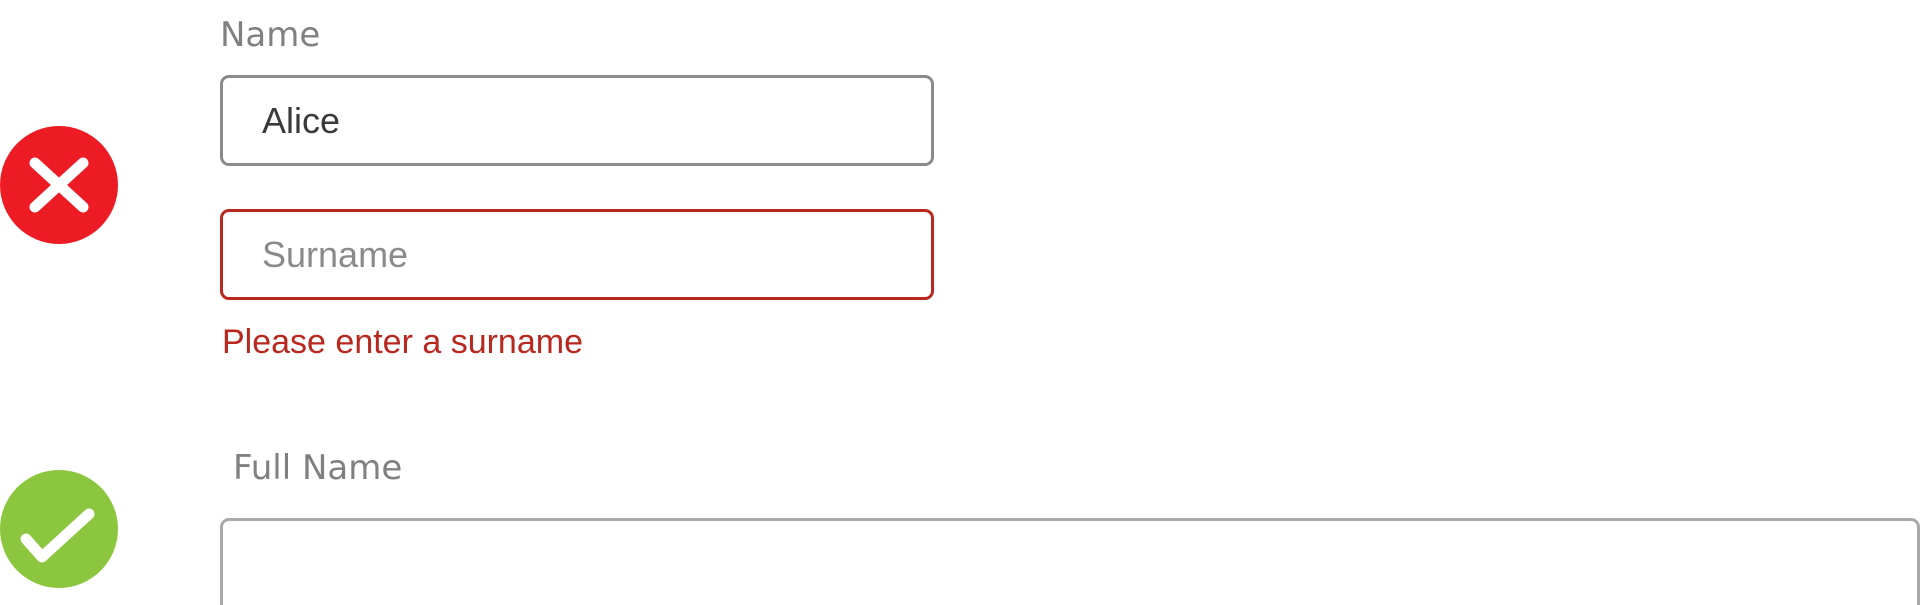  Describe the element at coordinates (57, 535) in the screenshot. I see `check-icon` at that location.